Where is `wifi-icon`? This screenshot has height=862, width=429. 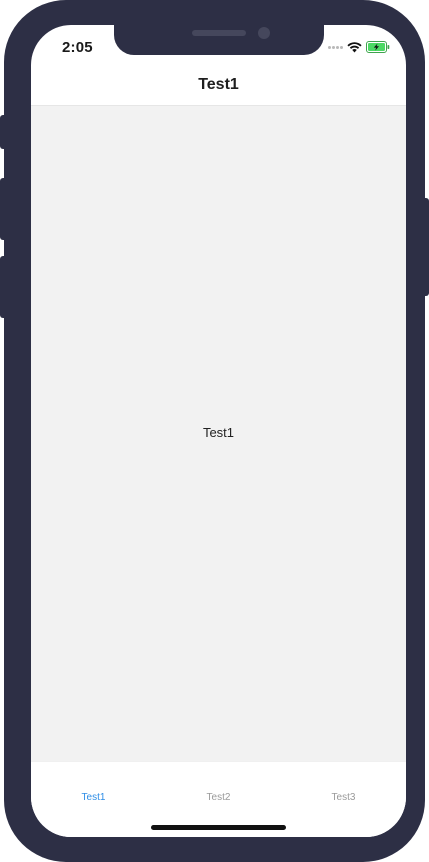
wifi-icon is located at coordinates (354, 46).